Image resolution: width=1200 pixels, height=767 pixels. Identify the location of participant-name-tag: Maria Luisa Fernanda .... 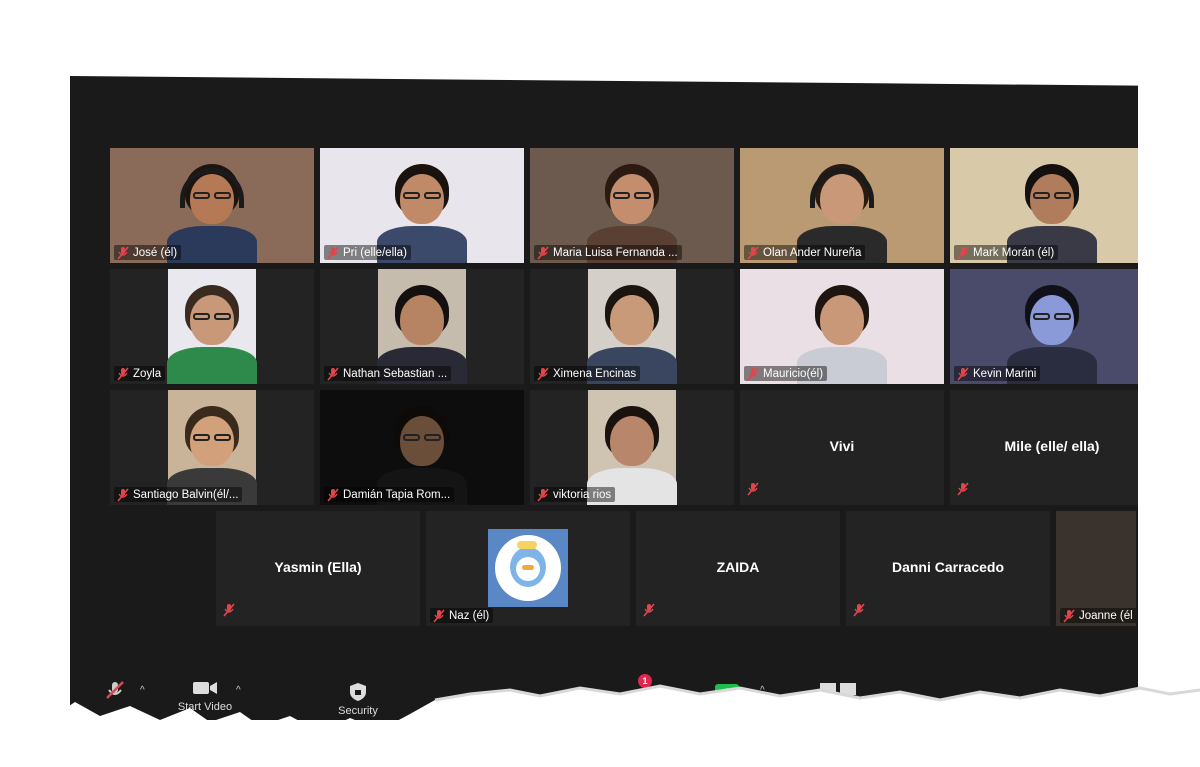
(608, 252).